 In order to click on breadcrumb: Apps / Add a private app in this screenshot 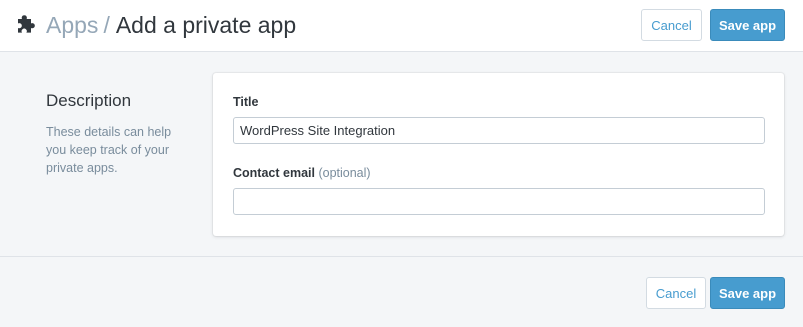, I will do `click(171, 25)`.